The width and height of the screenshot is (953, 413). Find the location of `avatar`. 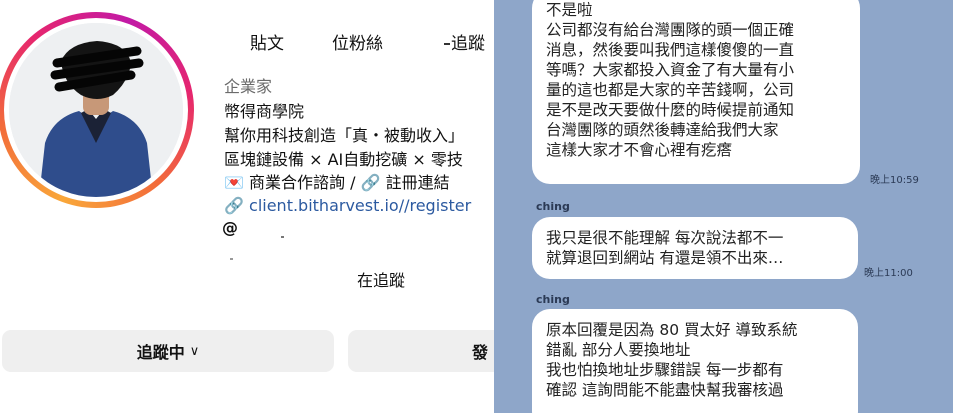

avatar is located at coordinates (96, 110).